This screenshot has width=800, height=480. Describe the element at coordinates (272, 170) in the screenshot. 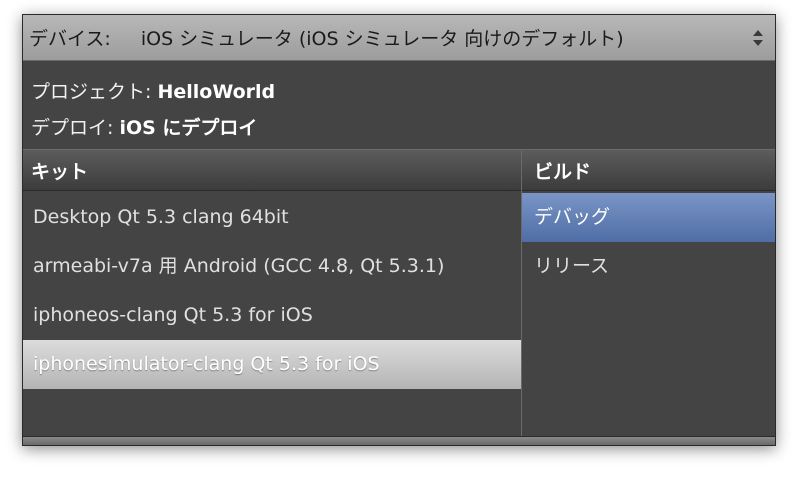

I see `kit-column-header: キット` at that location.